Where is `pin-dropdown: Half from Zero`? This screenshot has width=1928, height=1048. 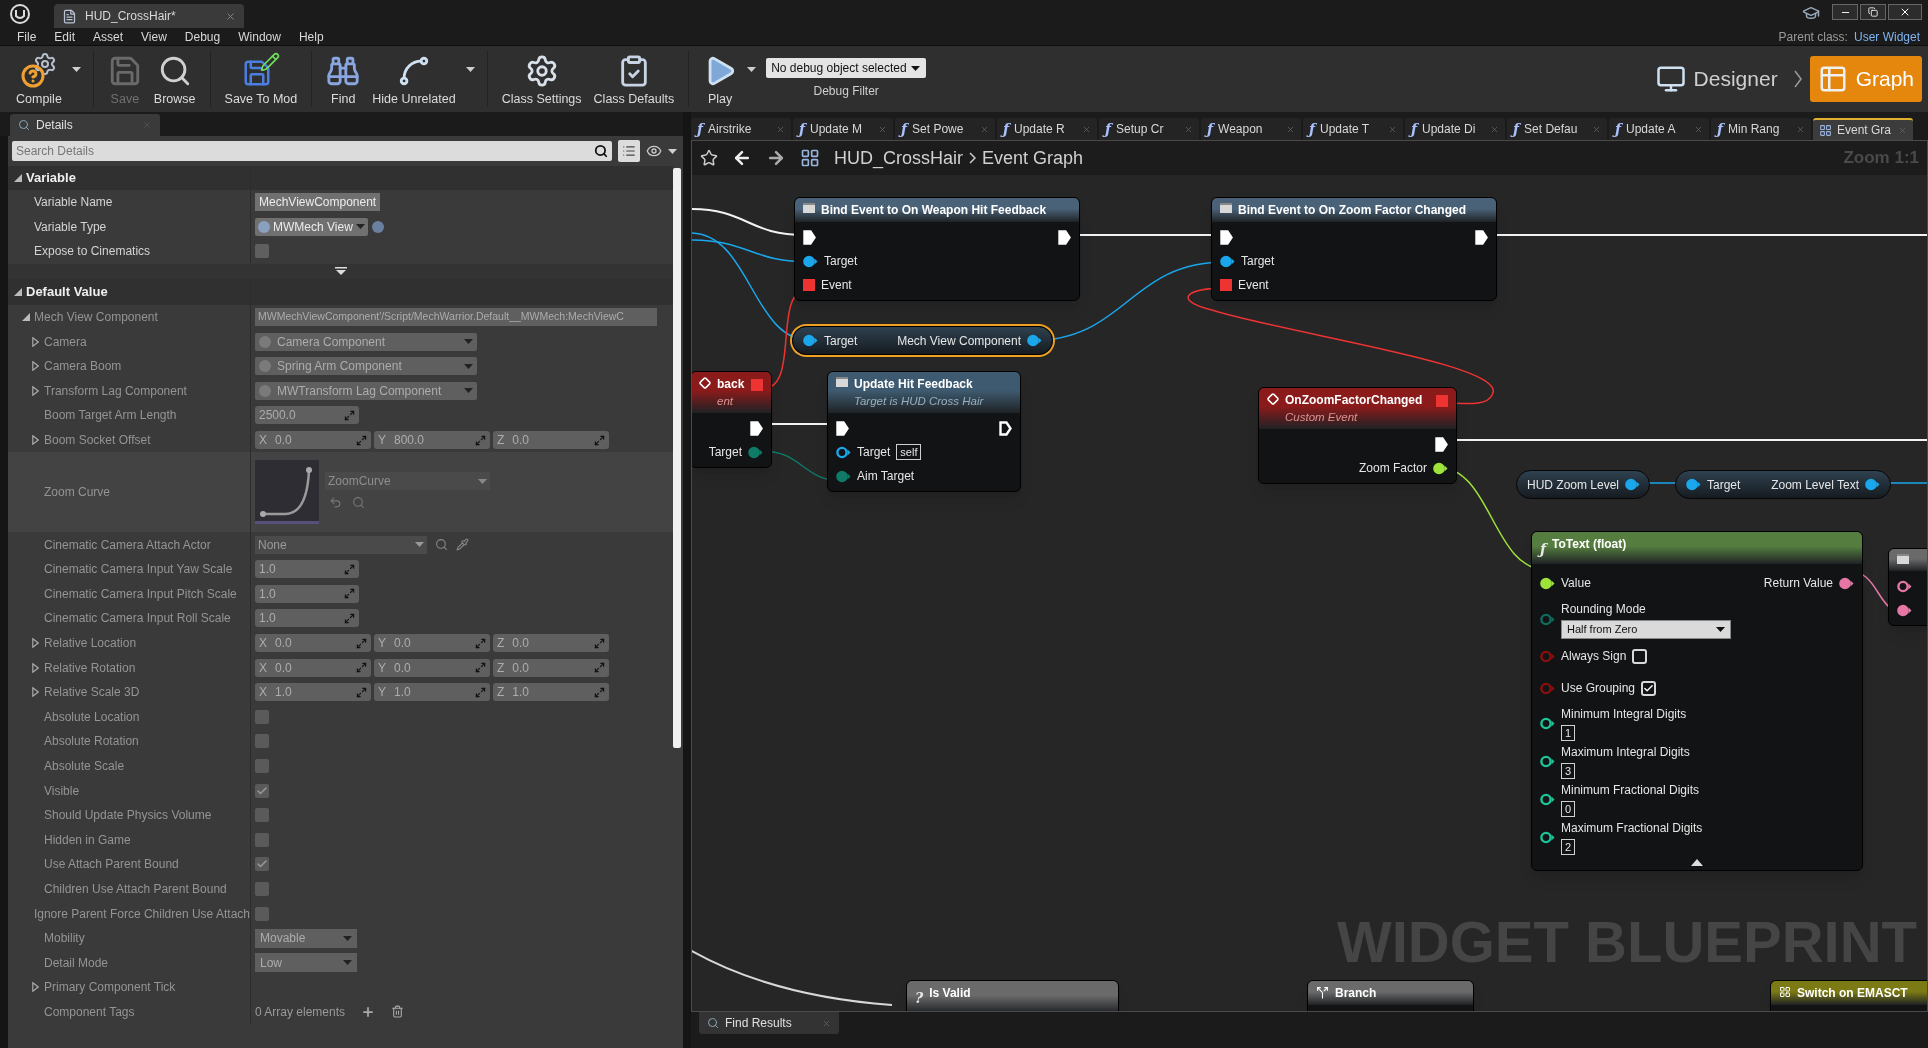
pin-dropdown: Half from Zero is located at coordinates (1646, 629).